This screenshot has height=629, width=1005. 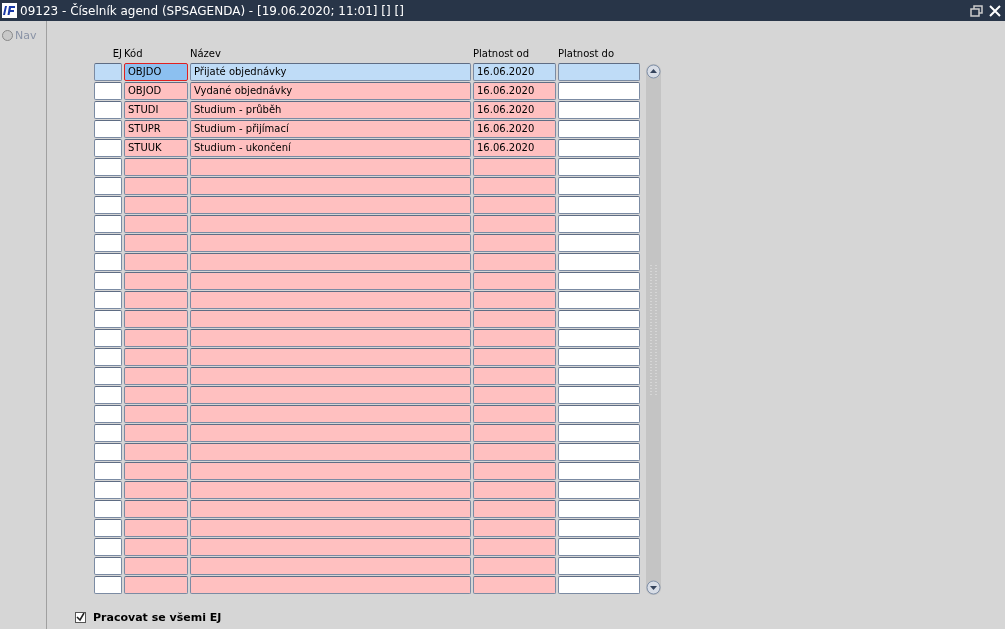 I want to click on table-cell: STUDI, so click(x=156, y=110).